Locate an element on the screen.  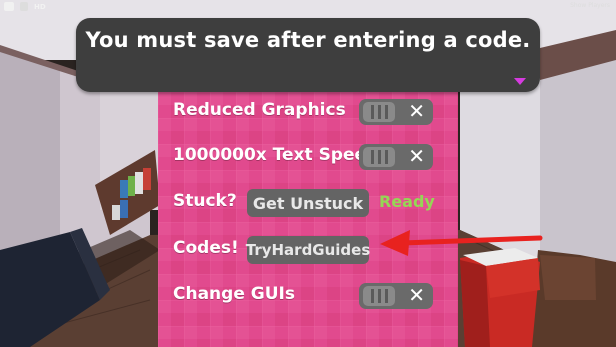
setting-row-codes: Codes! TryHardGuides is located at coordinates (308, 250).